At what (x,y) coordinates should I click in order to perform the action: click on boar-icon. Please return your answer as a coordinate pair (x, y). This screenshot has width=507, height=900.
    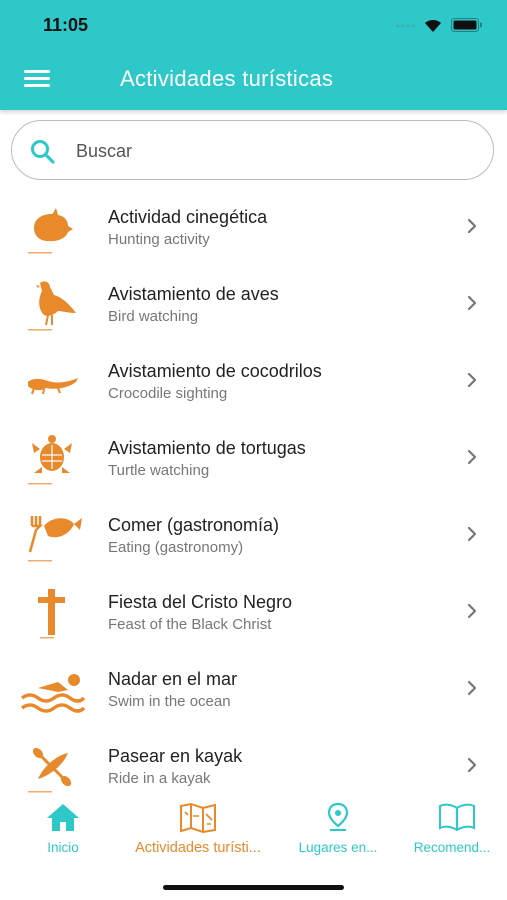
    Looking at the image, I should click on (50, 231).